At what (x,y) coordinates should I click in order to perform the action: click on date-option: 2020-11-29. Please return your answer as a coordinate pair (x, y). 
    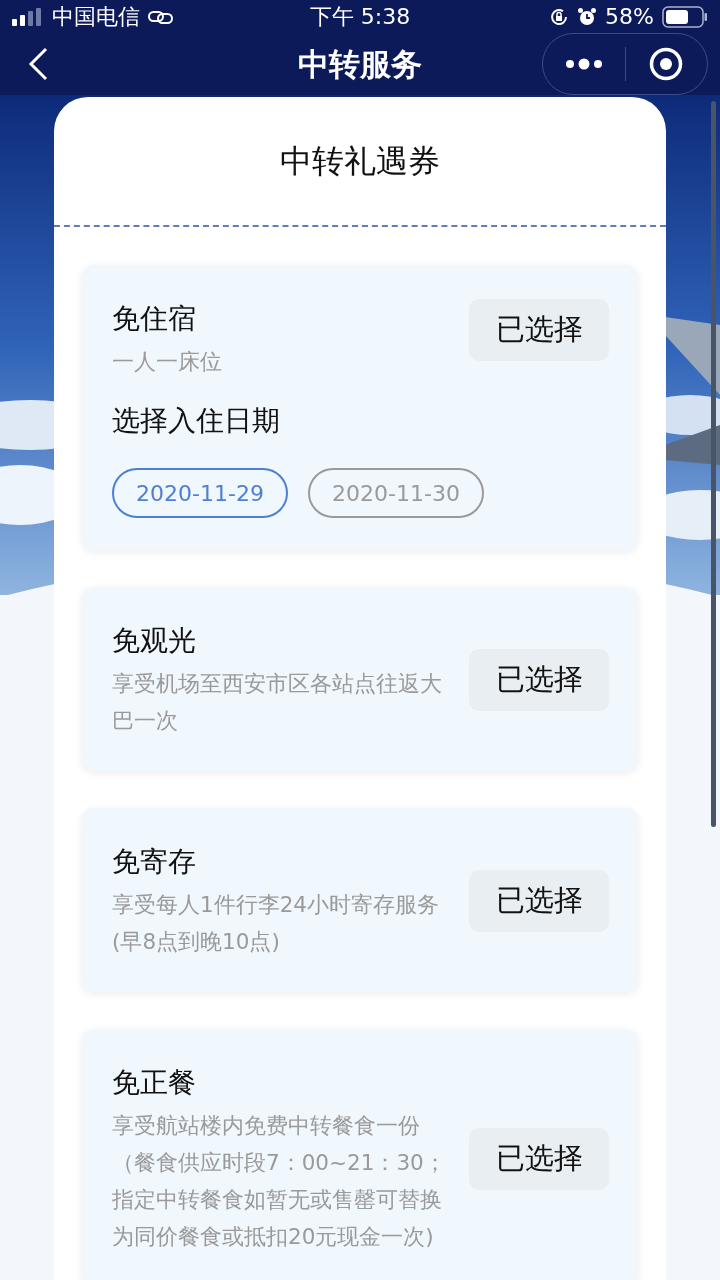
    Looking at the image, I should click on (200, 493).